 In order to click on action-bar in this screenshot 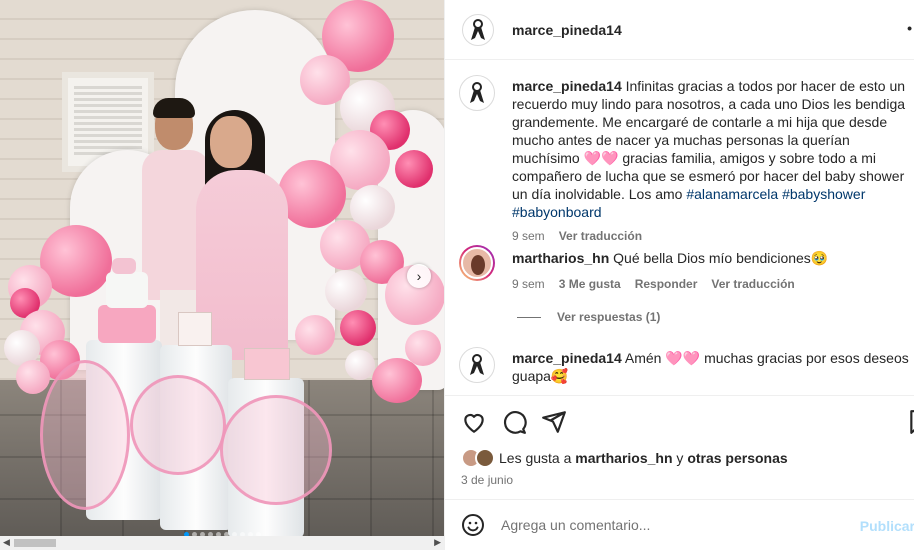, I will do `click(679, 420)`.